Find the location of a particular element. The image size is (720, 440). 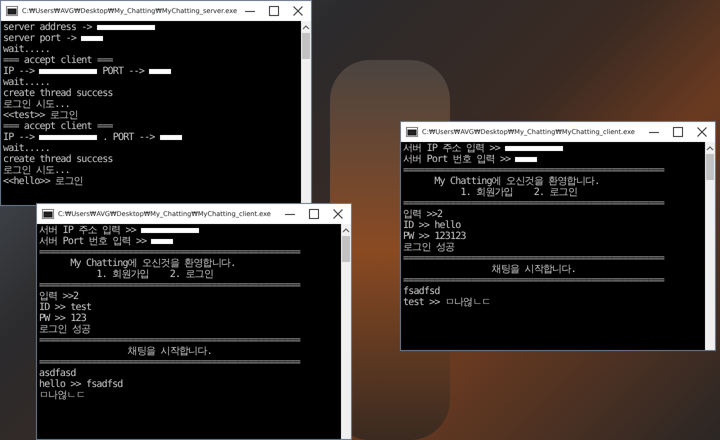

console-text: . PORT --> is located at coordinates (128, 137).